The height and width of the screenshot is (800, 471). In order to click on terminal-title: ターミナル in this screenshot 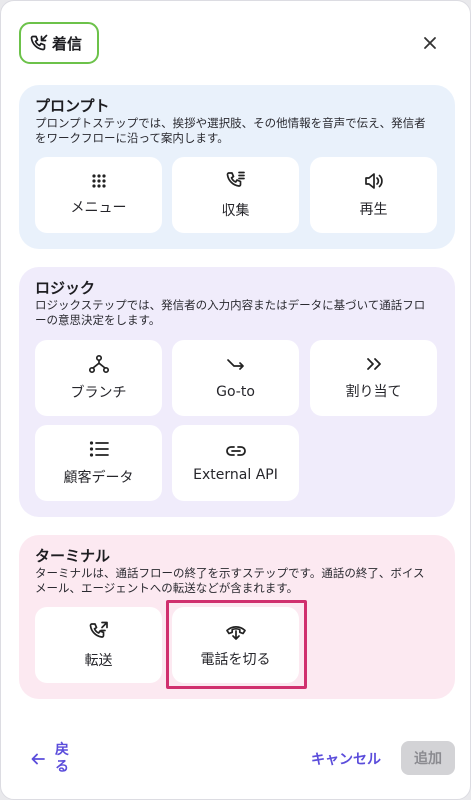, I will do `click(73, 556)`.